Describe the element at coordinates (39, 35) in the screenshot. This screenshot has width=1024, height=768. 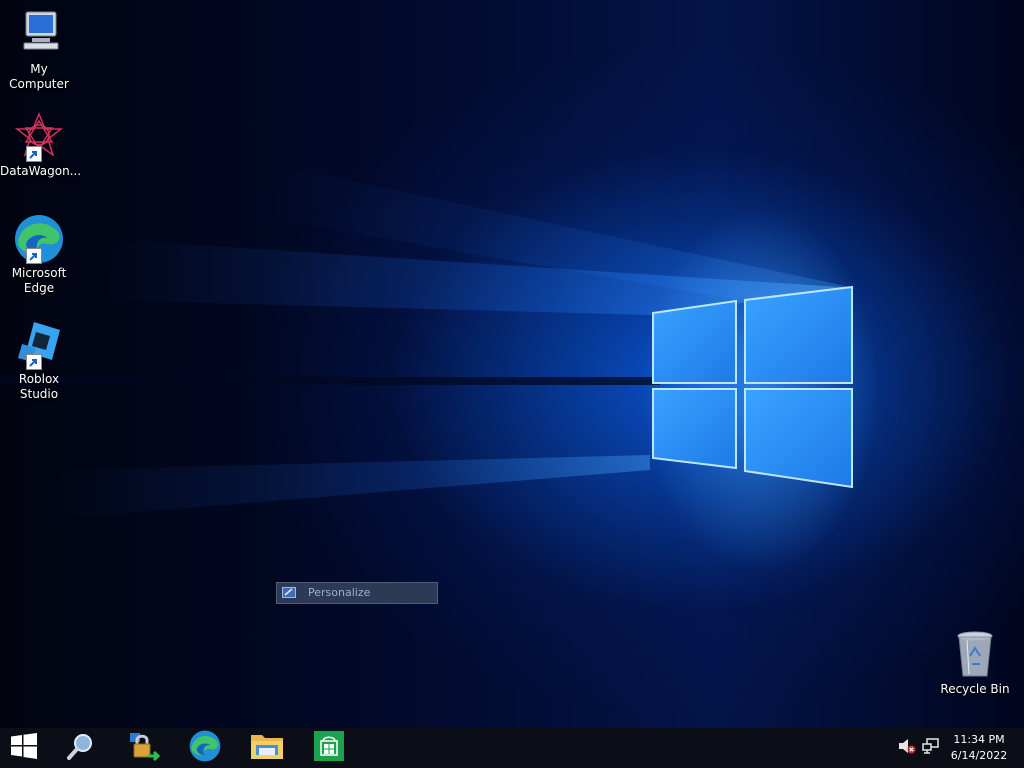
I see `computer-icon` at that location.